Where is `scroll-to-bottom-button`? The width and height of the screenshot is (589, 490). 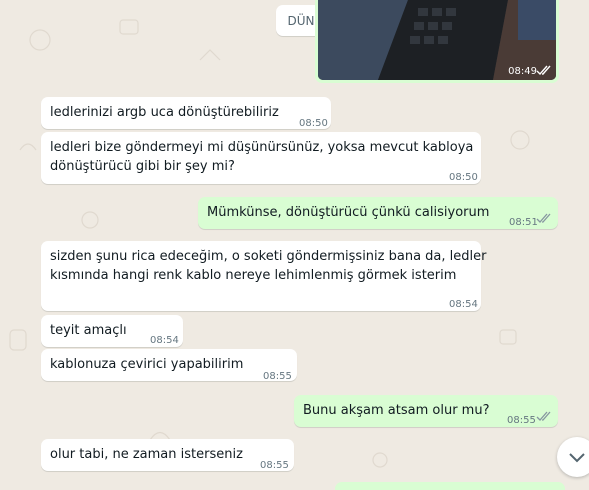
scroll-to-bottom-button is located at coordinates (573, 457).